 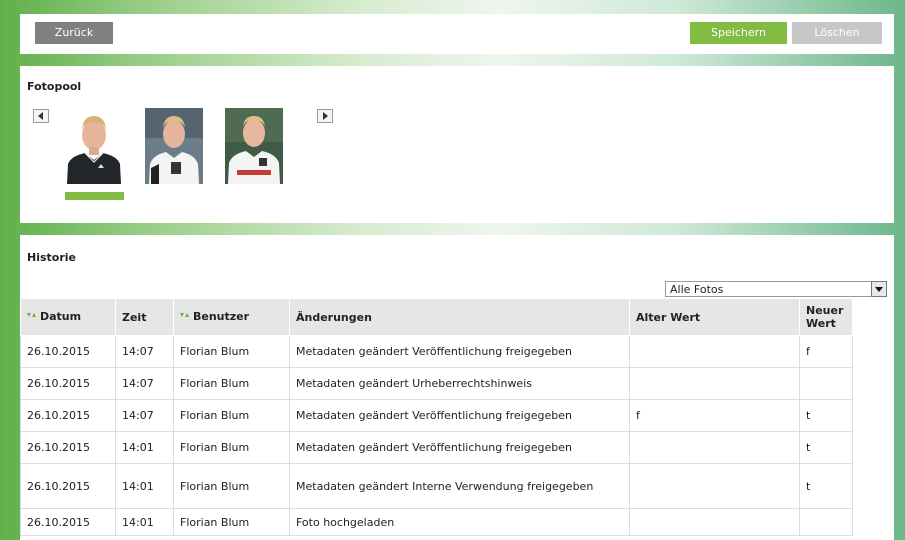 I want to click on column-header-datum: Datum, so click(x=68, y=317).